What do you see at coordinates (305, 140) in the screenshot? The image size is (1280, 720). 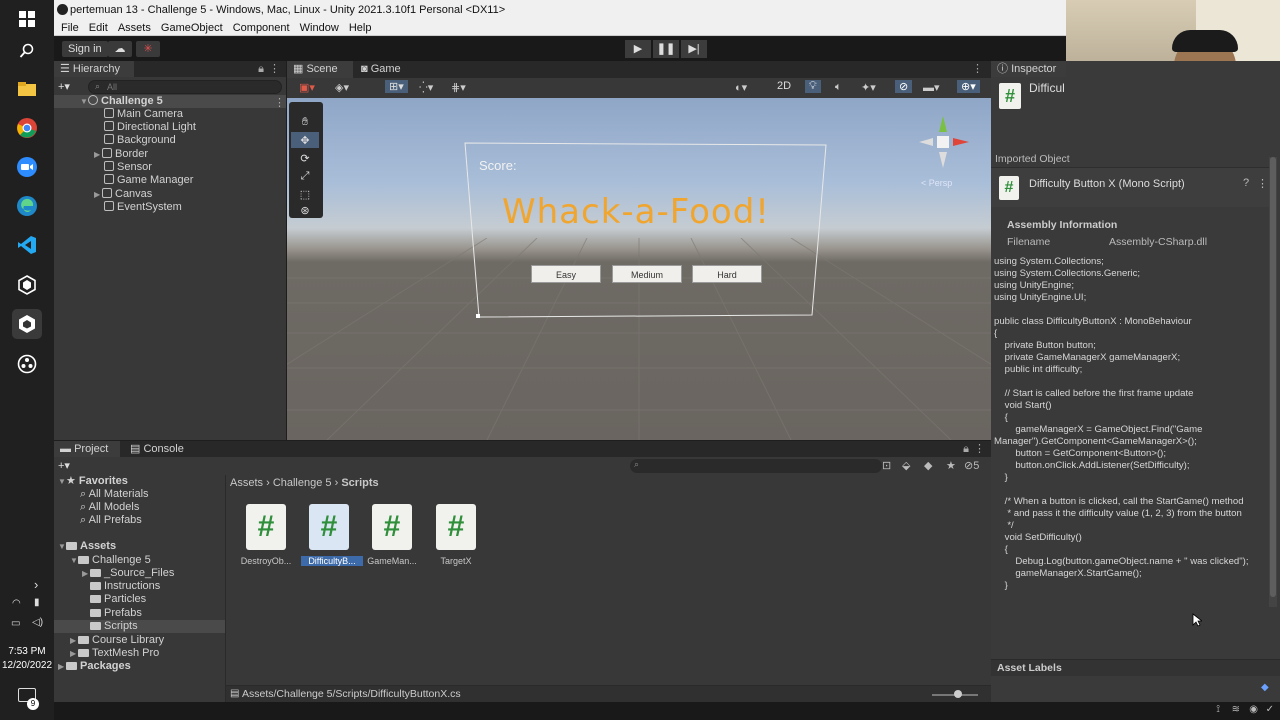 I see `move-tool-icon: ✥` at bounding box center [305, 140].